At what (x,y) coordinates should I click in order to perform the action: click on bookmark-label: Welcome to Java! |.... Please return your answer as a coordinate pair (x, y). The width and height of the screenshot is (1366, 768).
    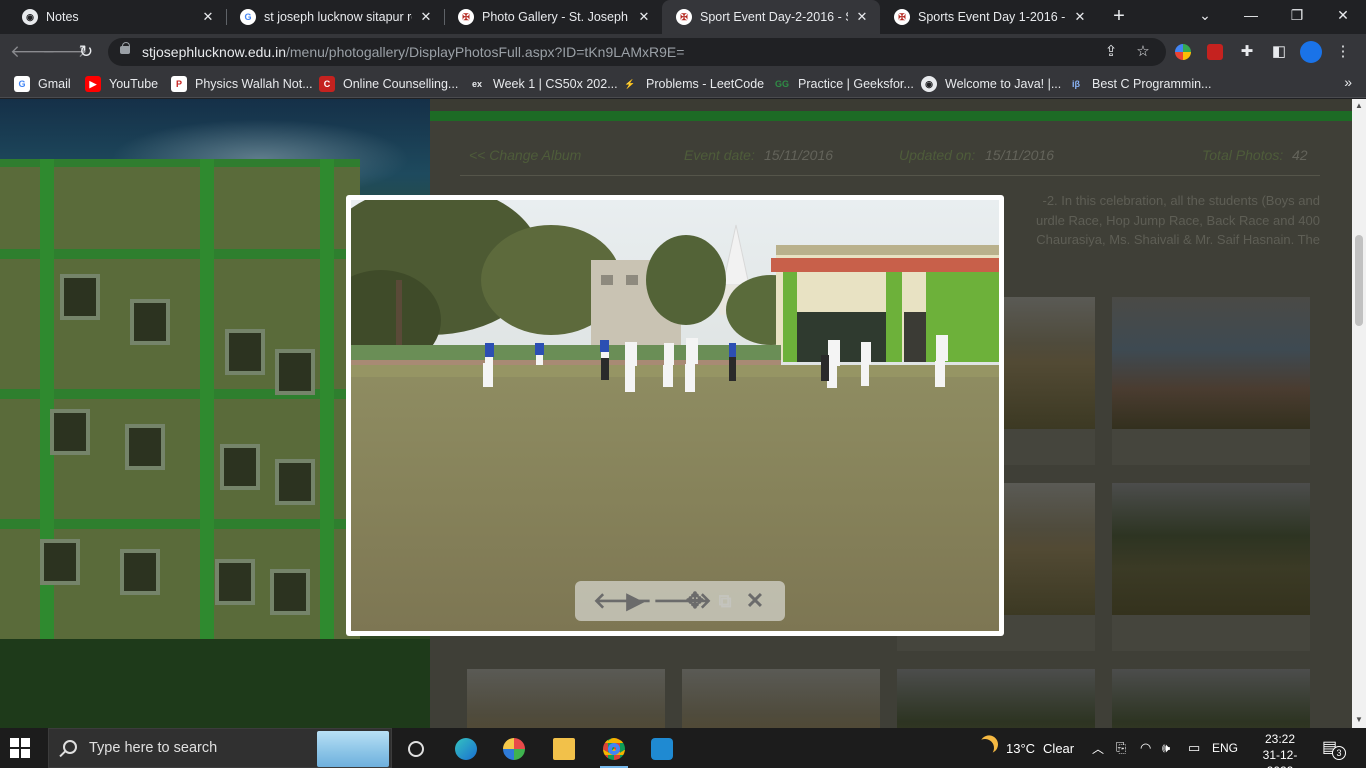
    Looking at the image, I should click on (1003, 84).